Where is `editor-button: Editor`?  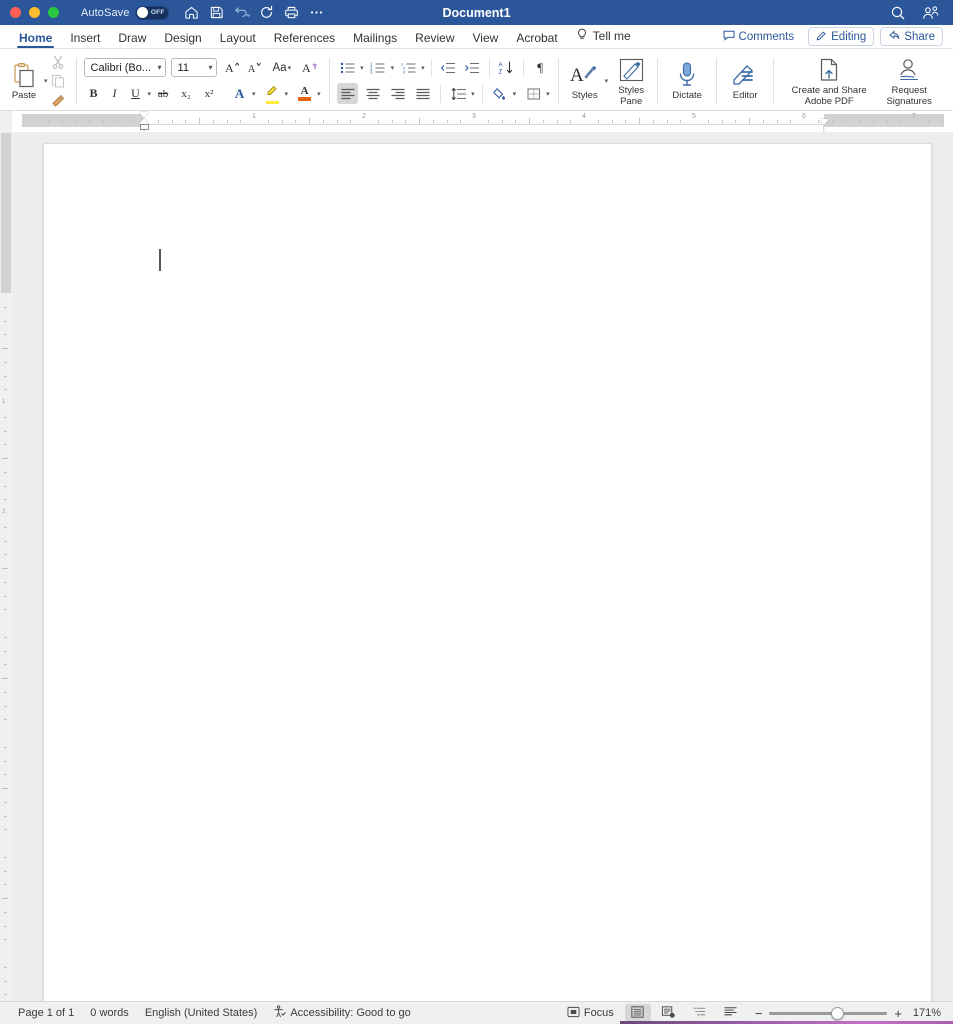
editor-button: Editor is located at coordinates (745, 81).